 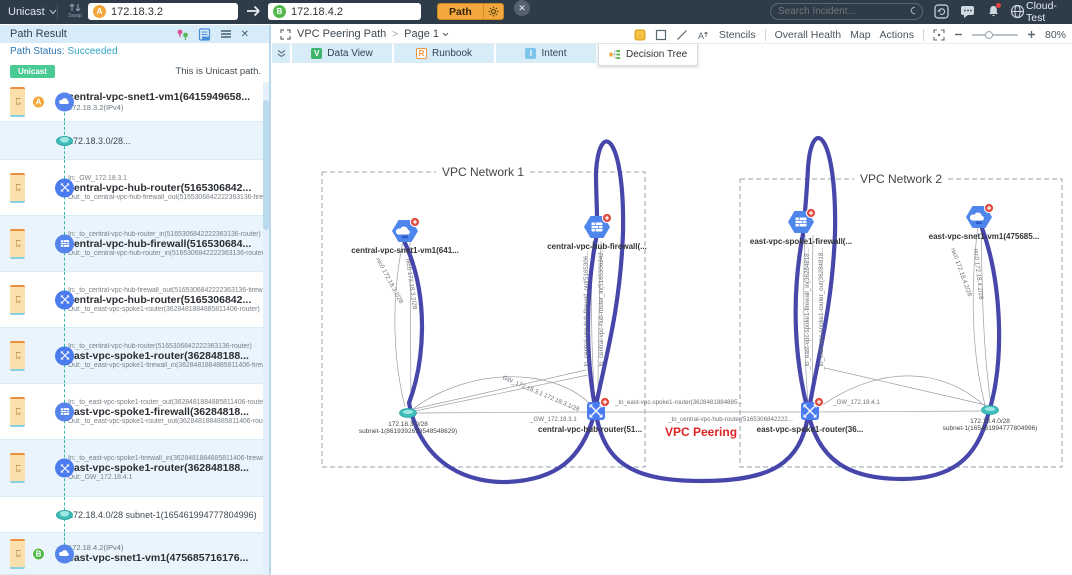 What do you see at coordinates (703, 35) in the screenshot?
I see `text-tool-icon: A` at bounding box center [703, 35].